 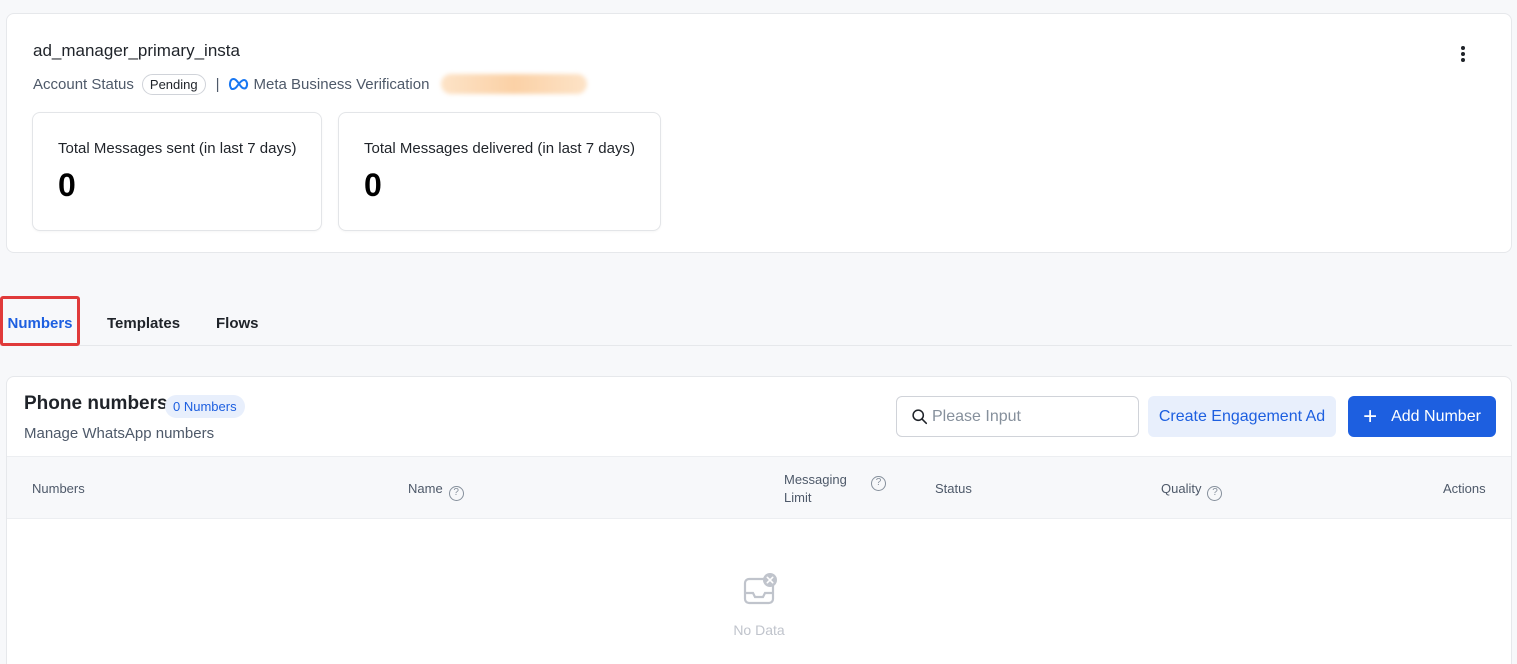 What do you see at coordinates (96, 403) in the screenshot?
I see `panel-title: Phone numbers` at bounding box center [96, 403].